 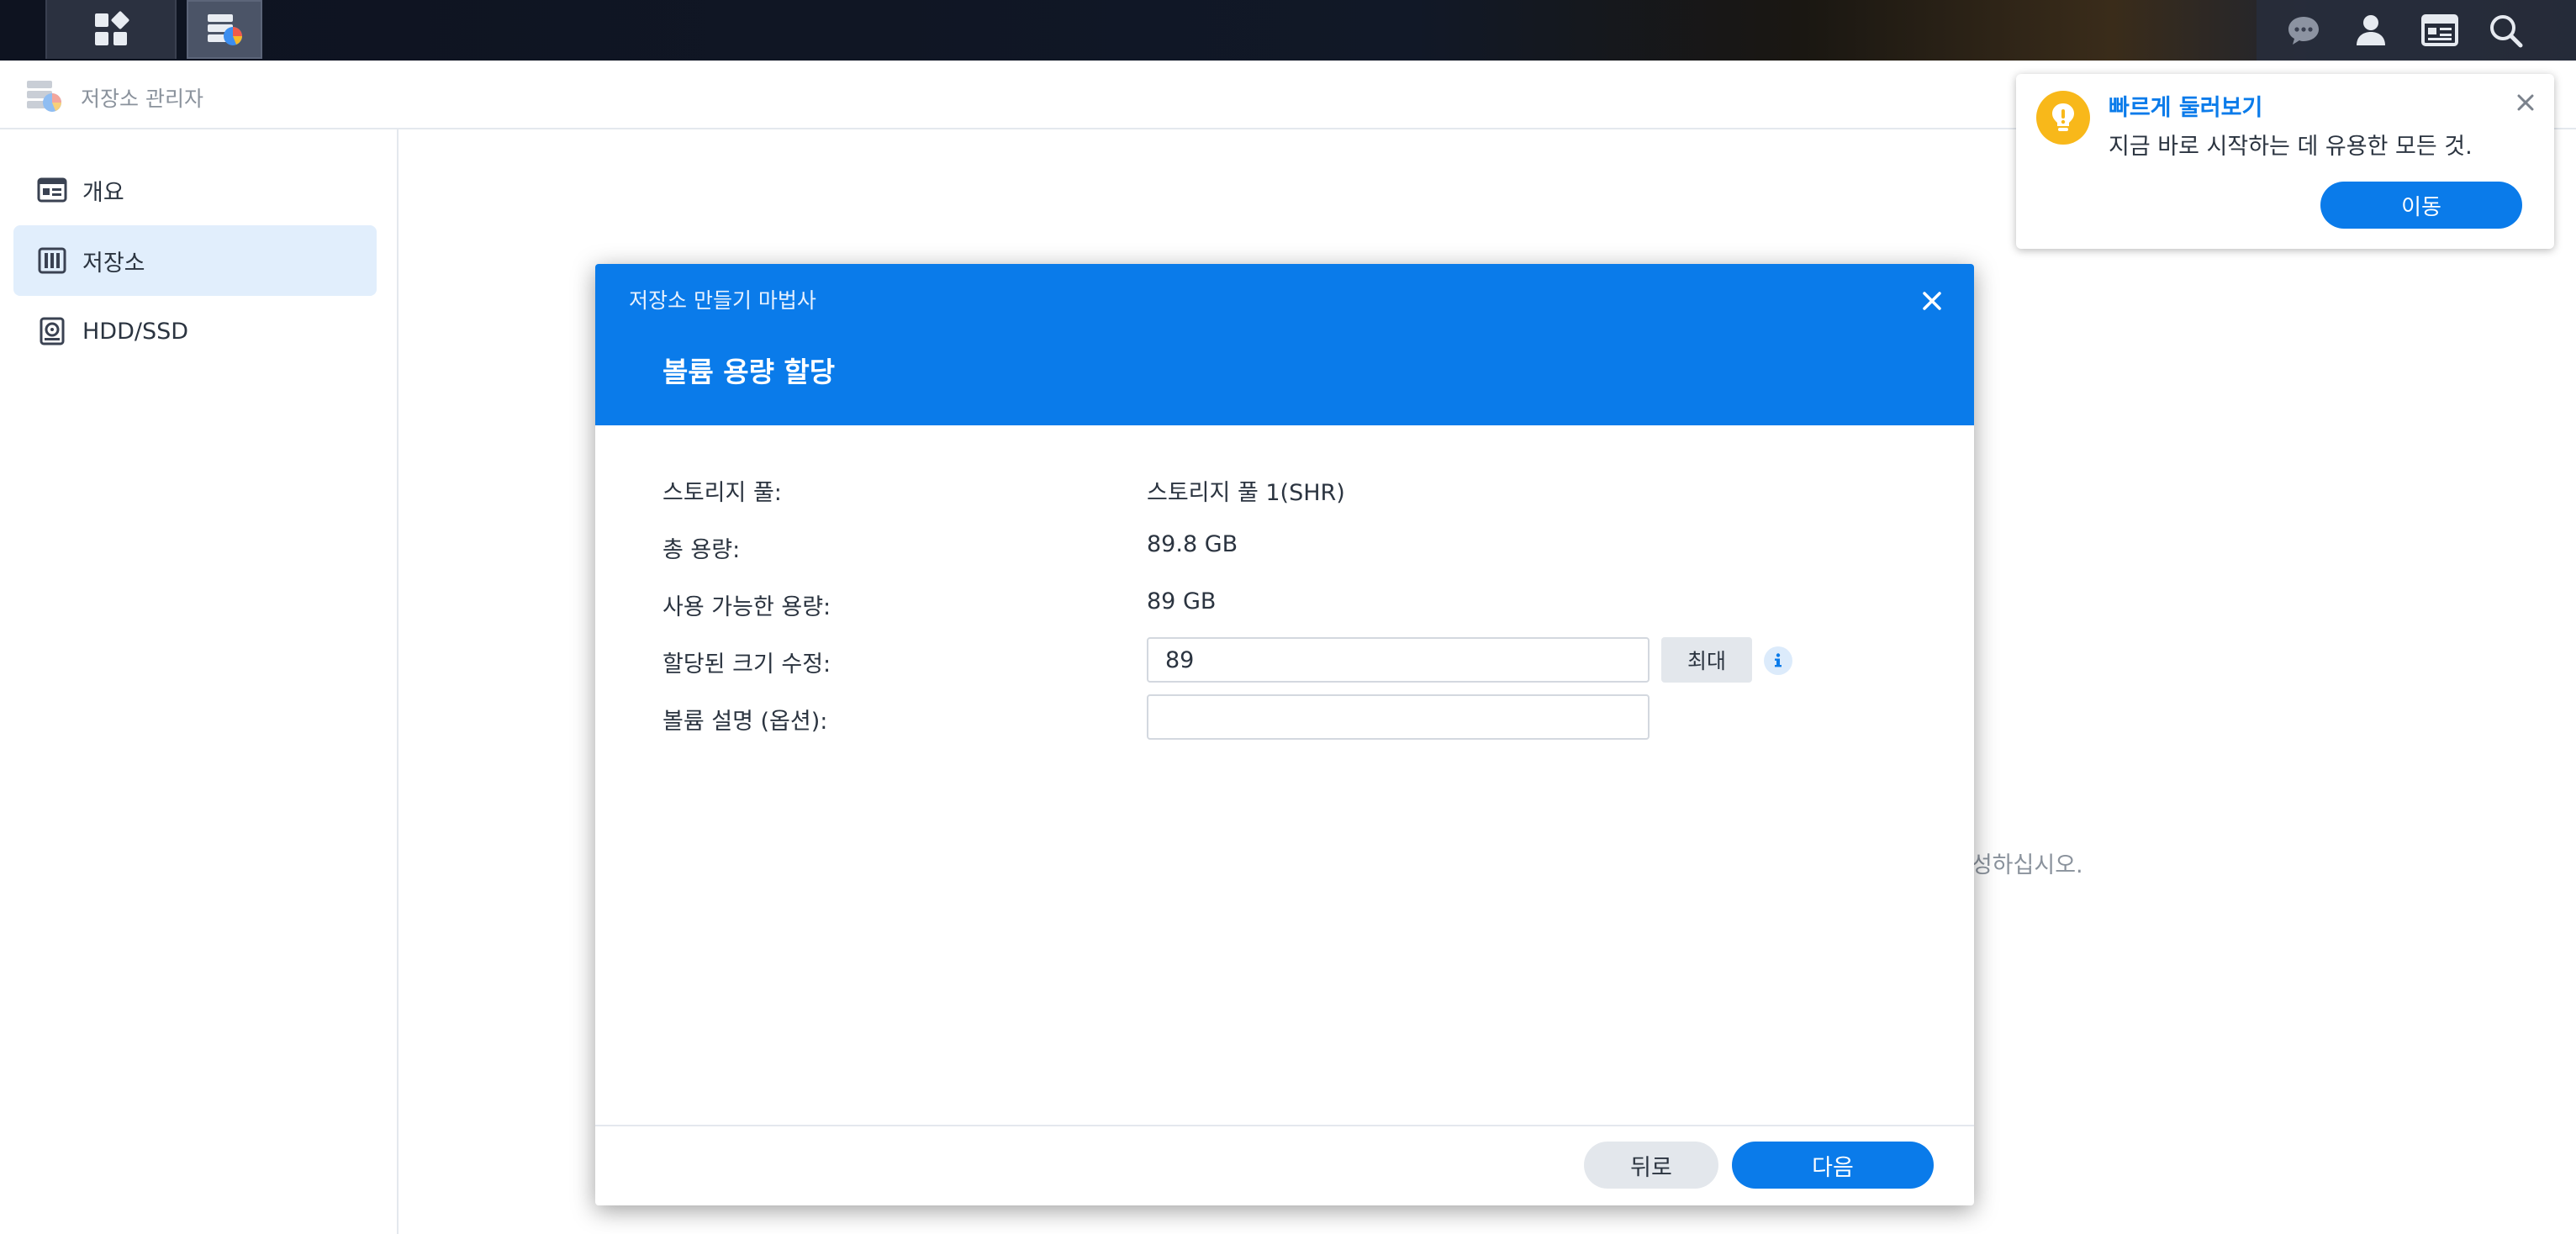 I want to click on overview-icon, so click(x=52, y=190).